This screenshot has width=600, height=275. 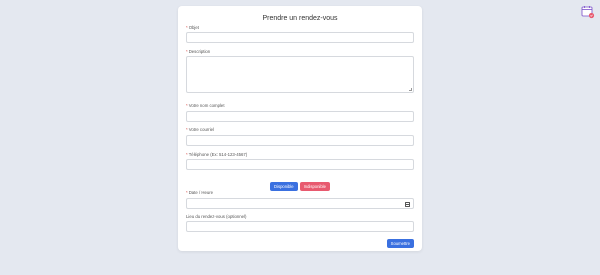 I want to click on nom-input, so click(x=300, y=116).